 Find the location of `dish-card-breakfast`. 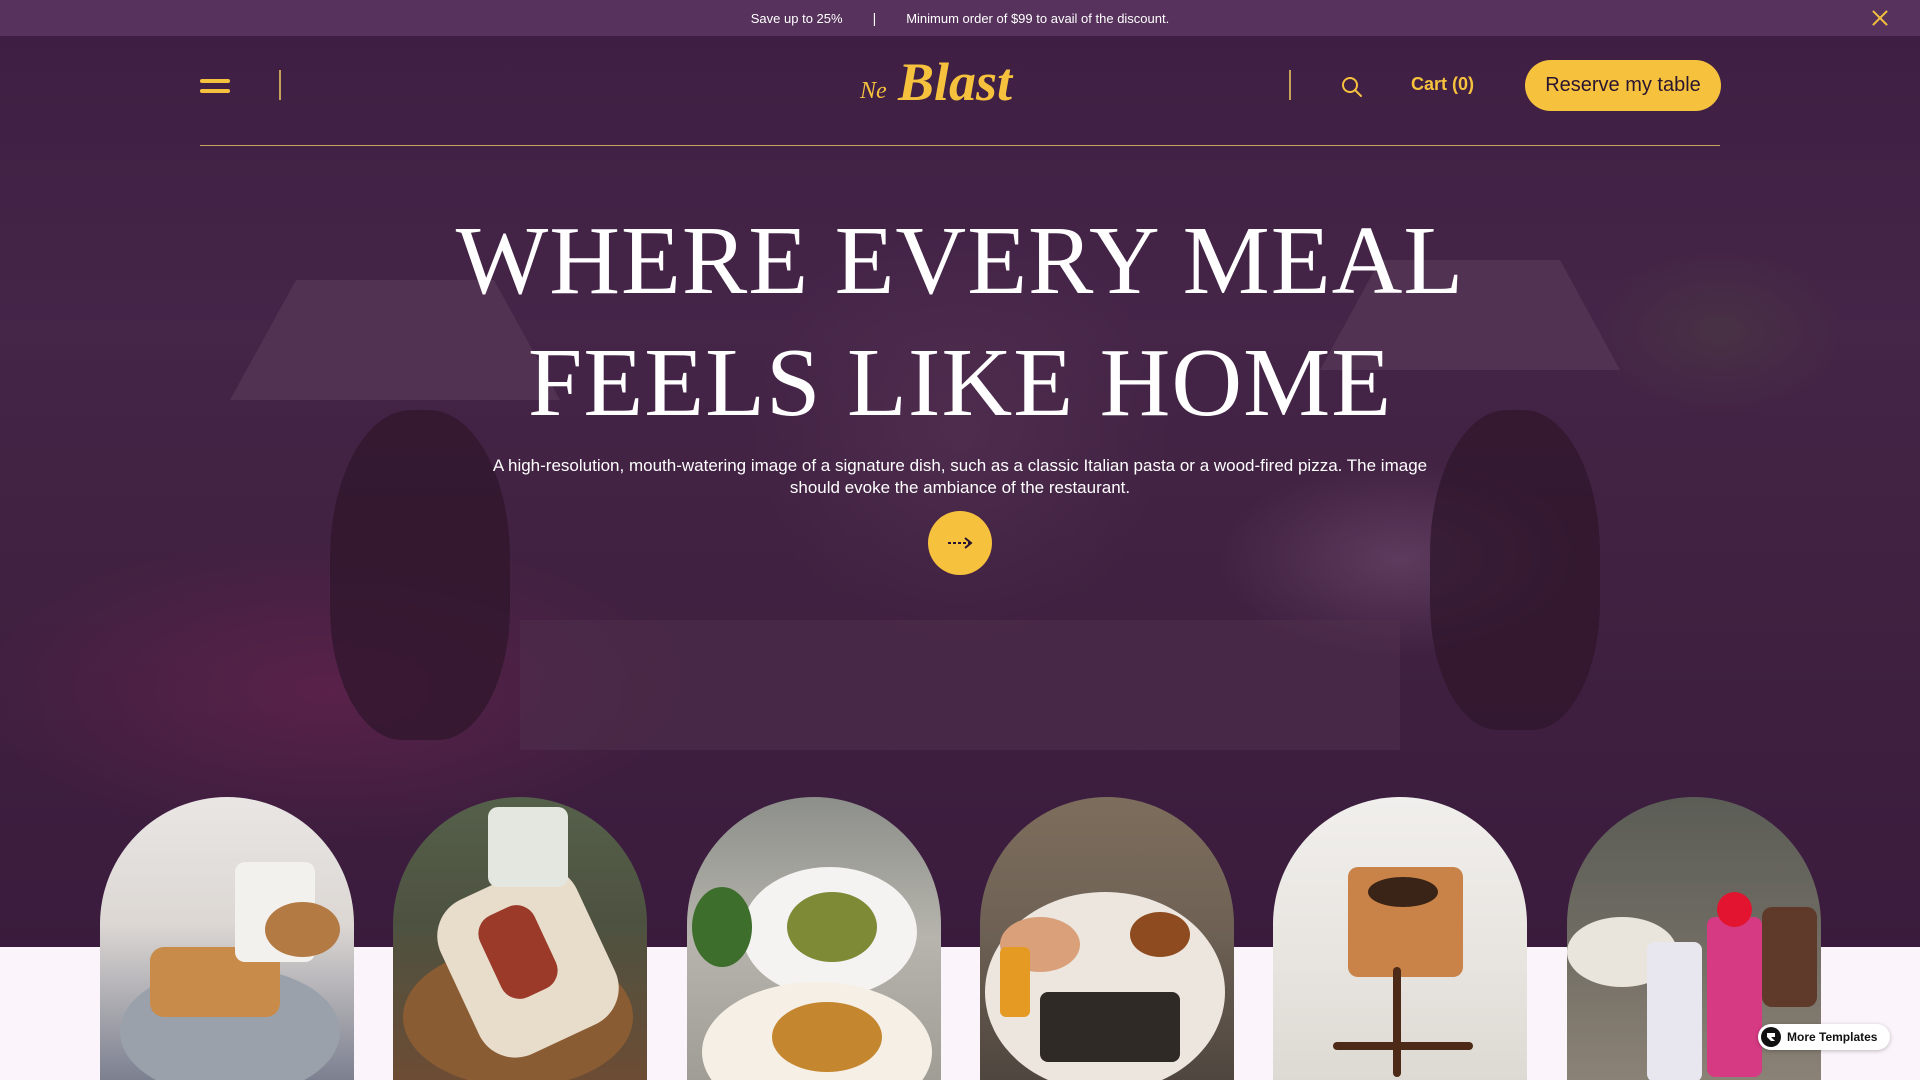

dish-card-breakfast is located at coordinates (227, 938).